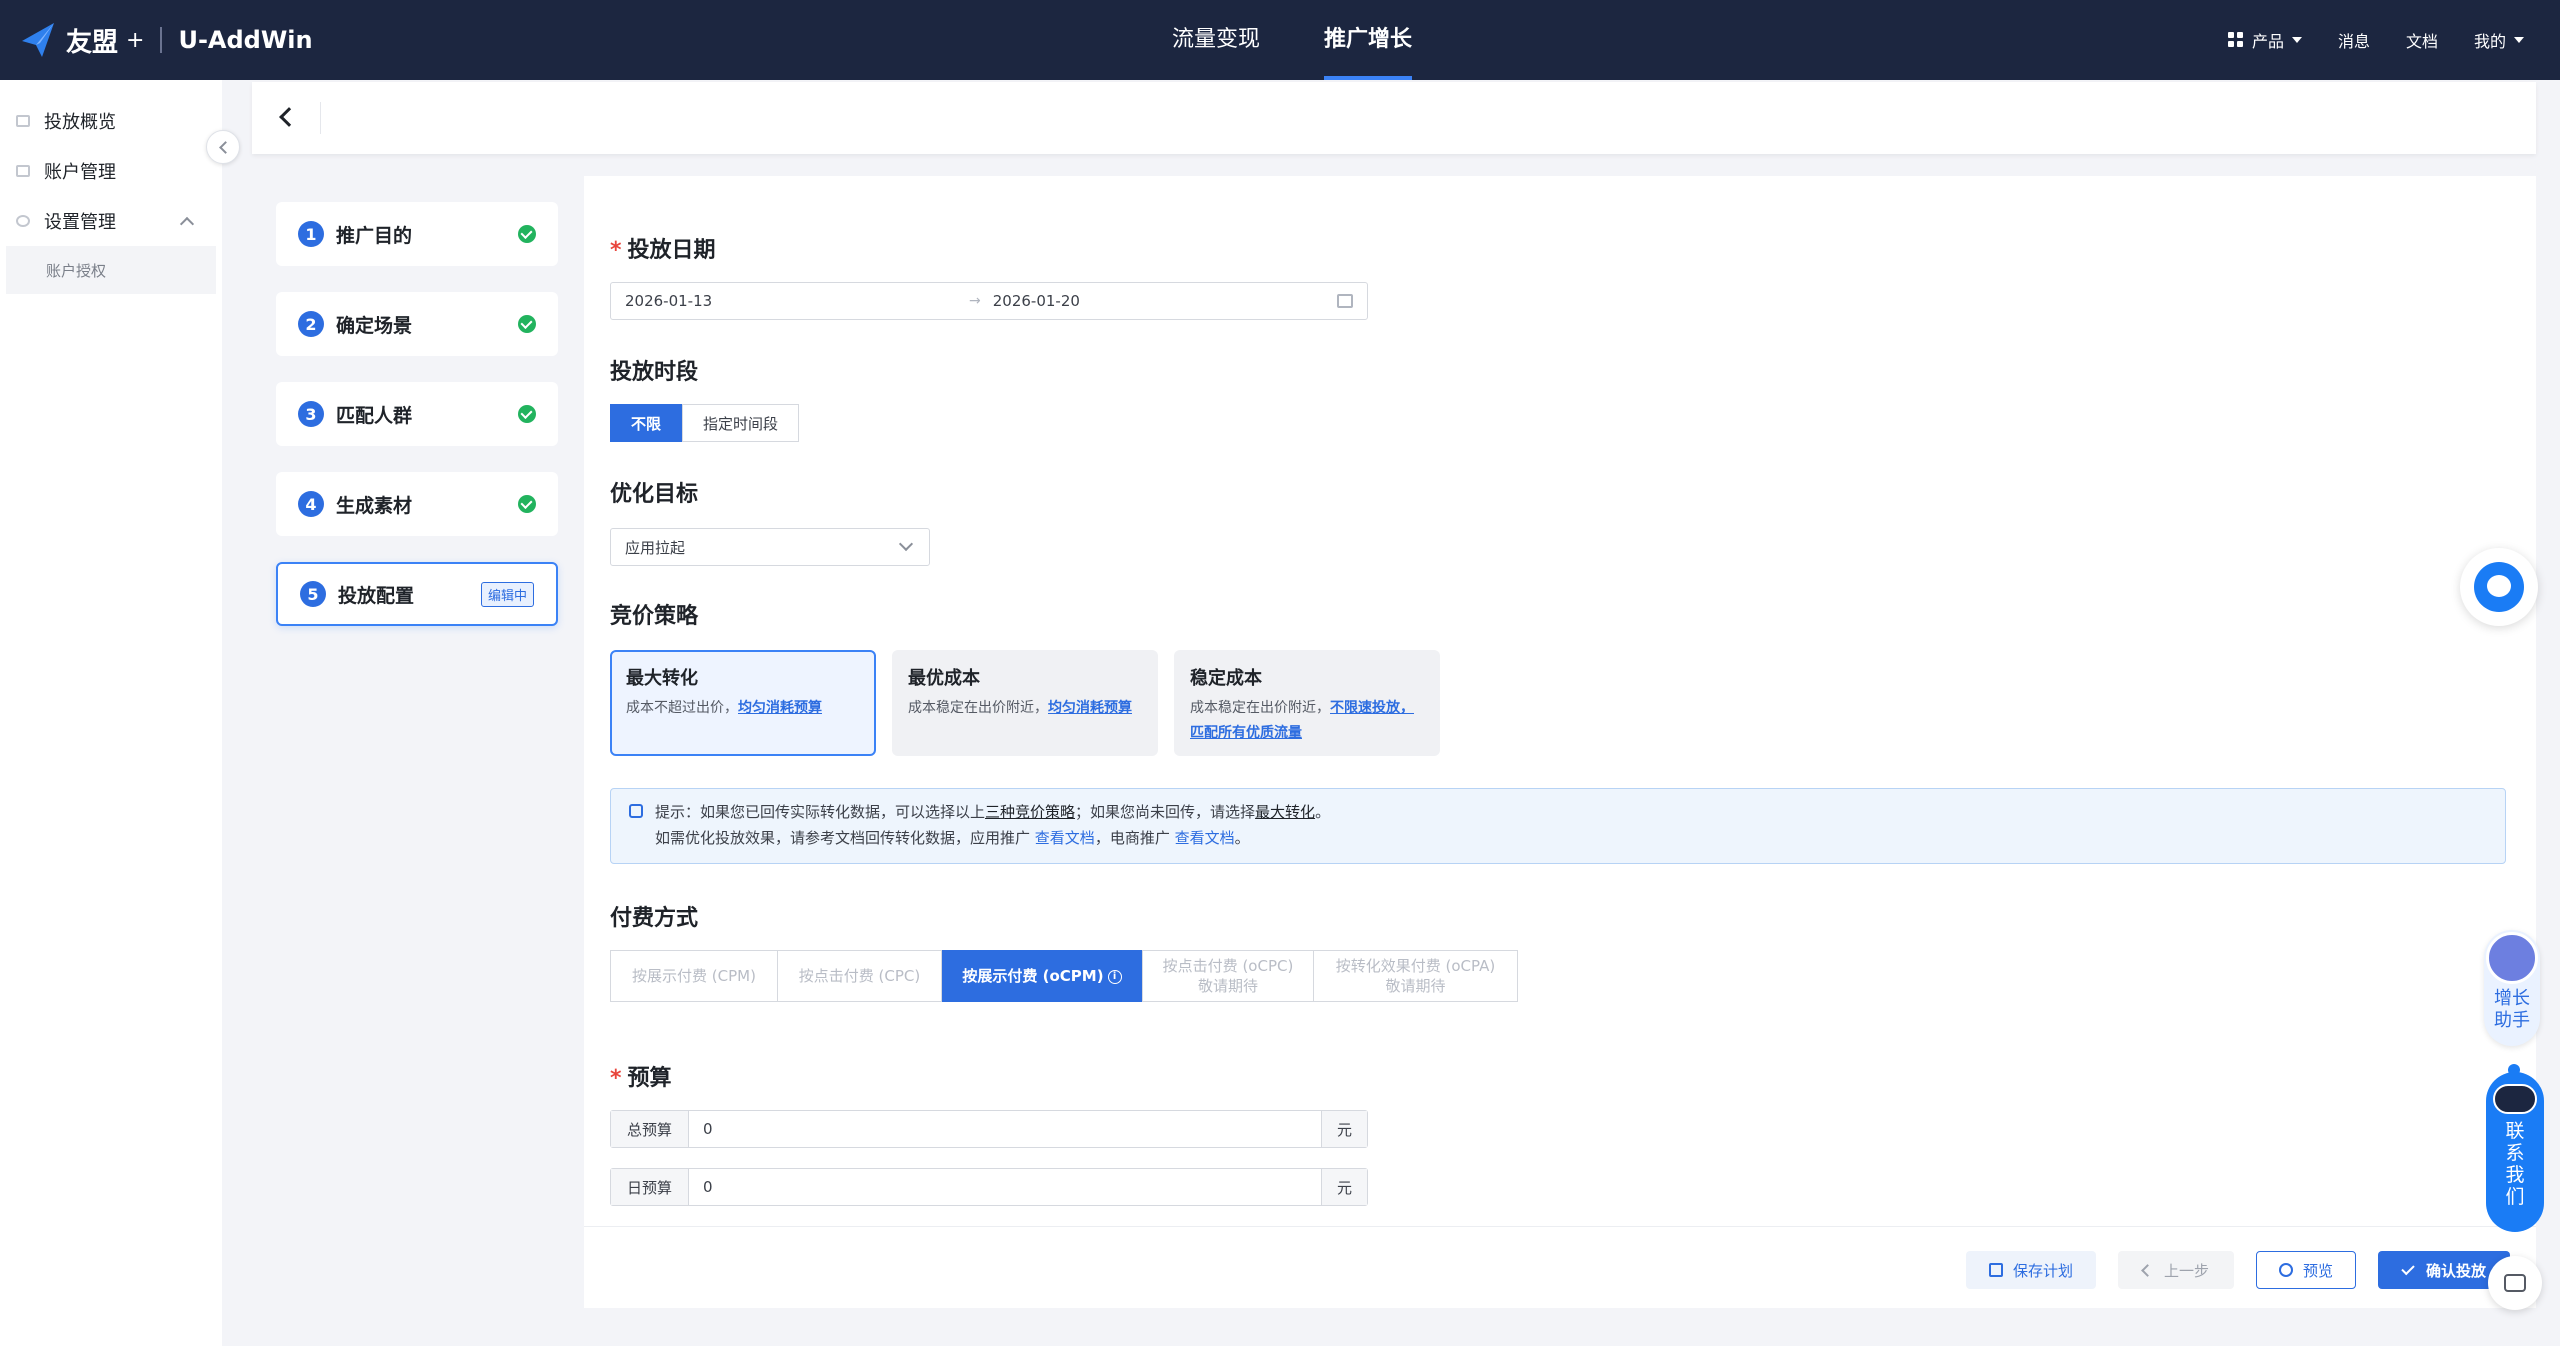 Image resolution: width=2560 pixels, height=1346 pixels. I want to click on total-budget-input: 0, so click(1005, 1129).